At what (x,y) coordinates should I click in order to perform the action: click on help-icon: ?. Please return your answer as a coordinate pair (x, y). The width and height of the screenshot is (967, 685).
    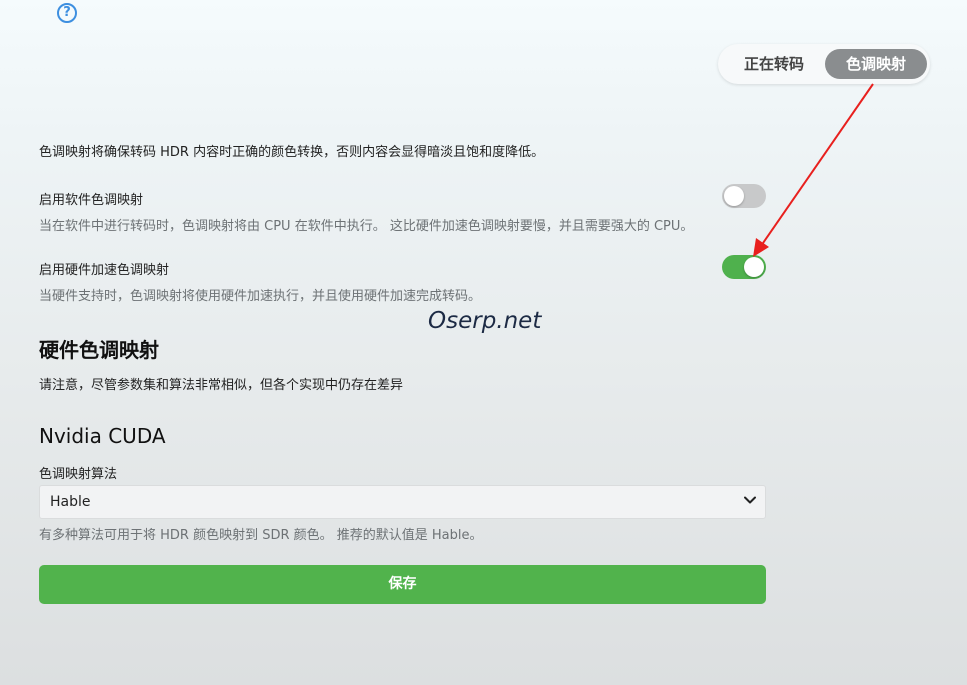
    Looking at the image, I should click on (67, 13).